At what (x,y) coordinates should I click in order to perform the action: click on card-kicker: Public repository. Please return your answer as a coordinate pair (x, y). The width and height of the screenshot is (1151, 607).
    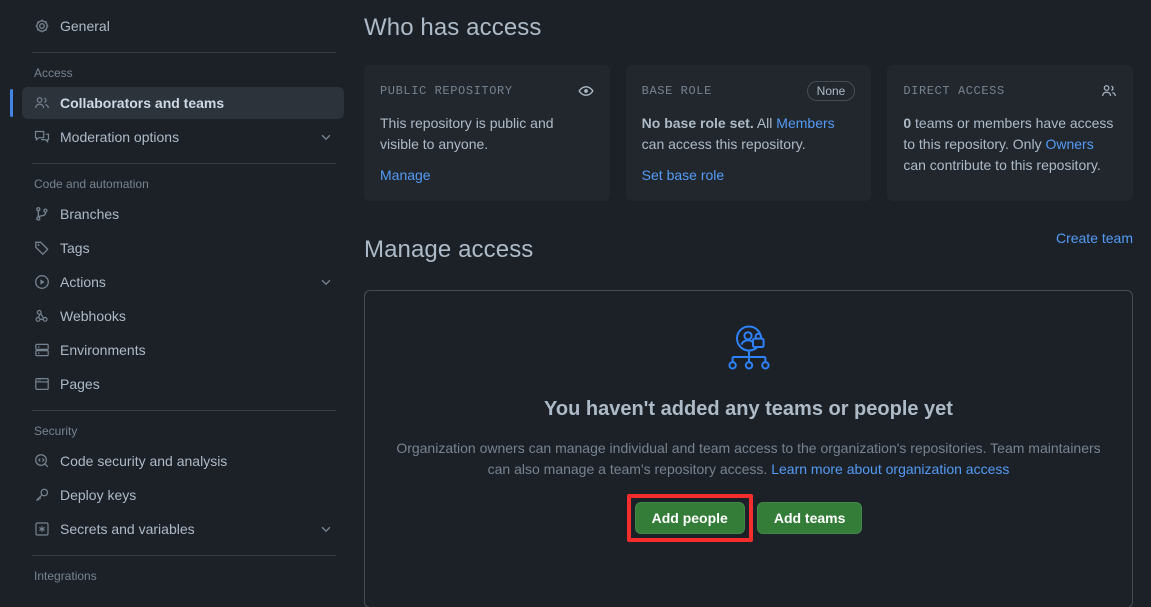
    Looking at the image, I should click on (446, 91).